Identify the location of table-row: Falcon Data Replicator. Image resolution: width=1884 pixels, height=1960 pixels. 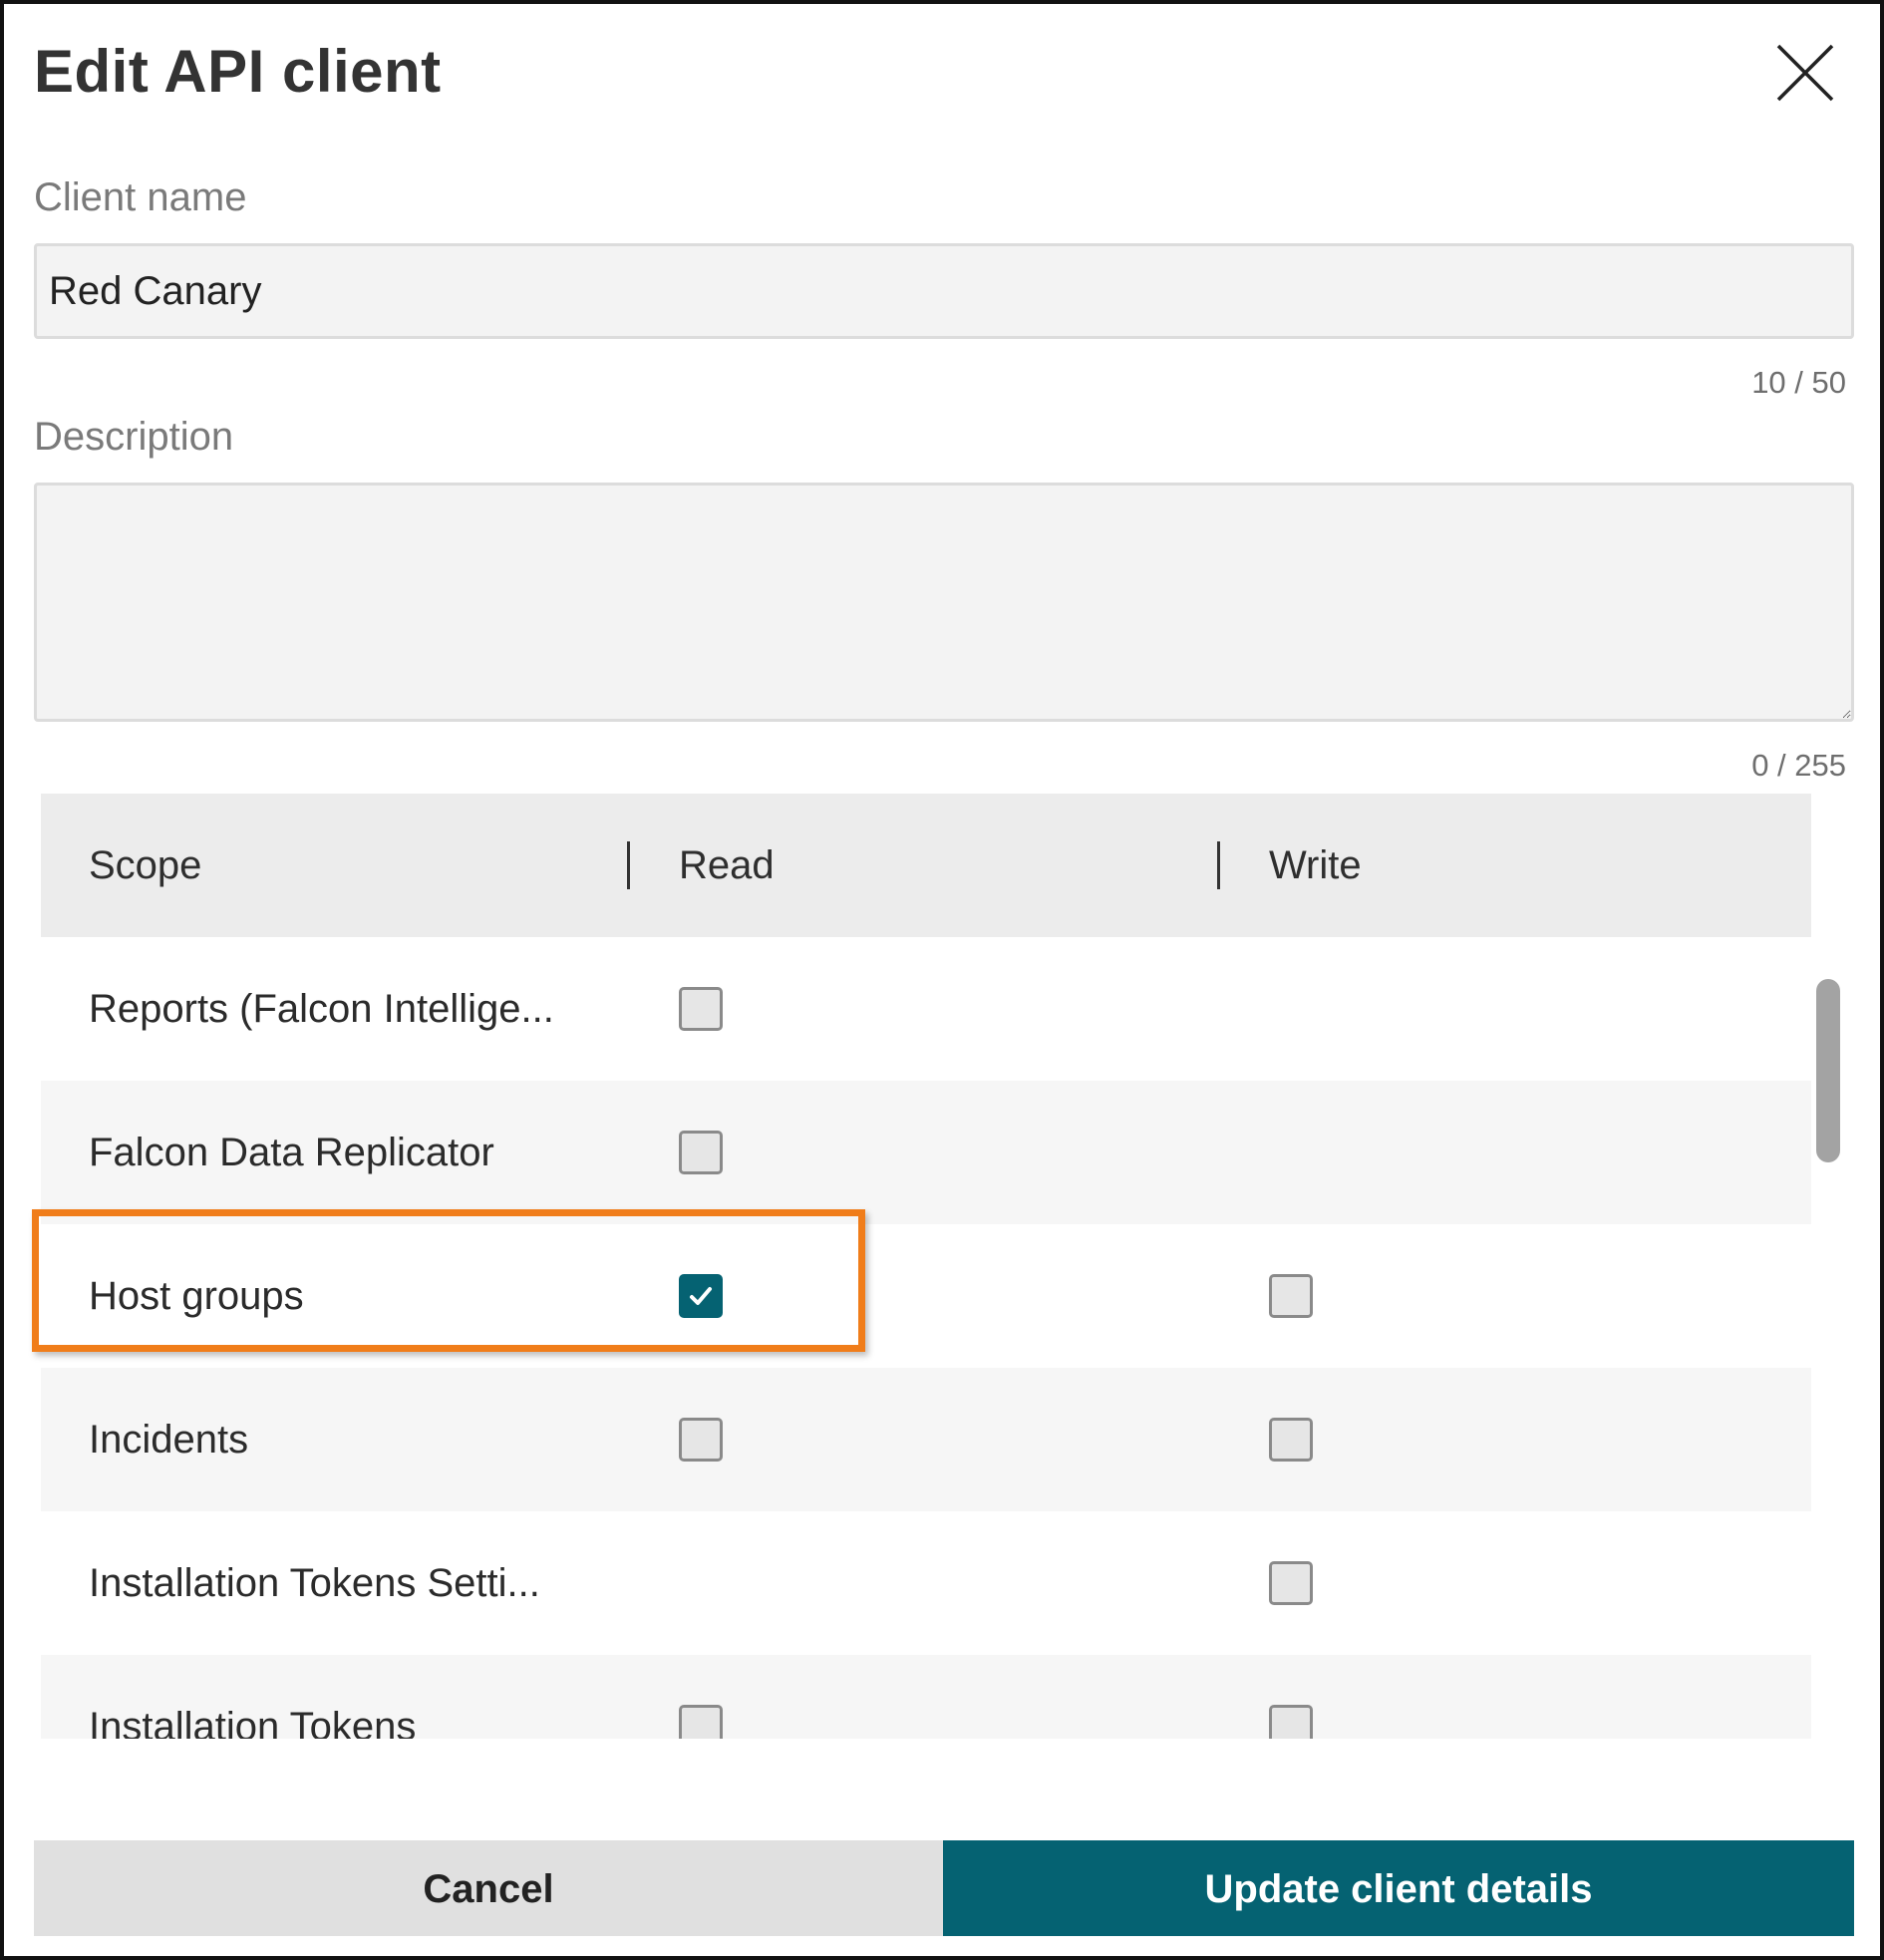
(926, 1152).